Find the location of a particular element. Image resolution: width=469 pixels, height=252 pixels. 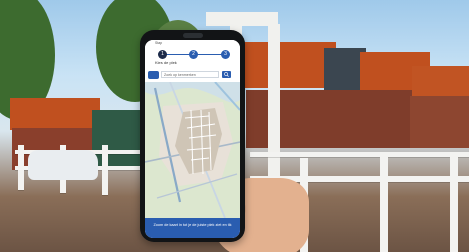

app-logo is located at coordinates (153, 75).